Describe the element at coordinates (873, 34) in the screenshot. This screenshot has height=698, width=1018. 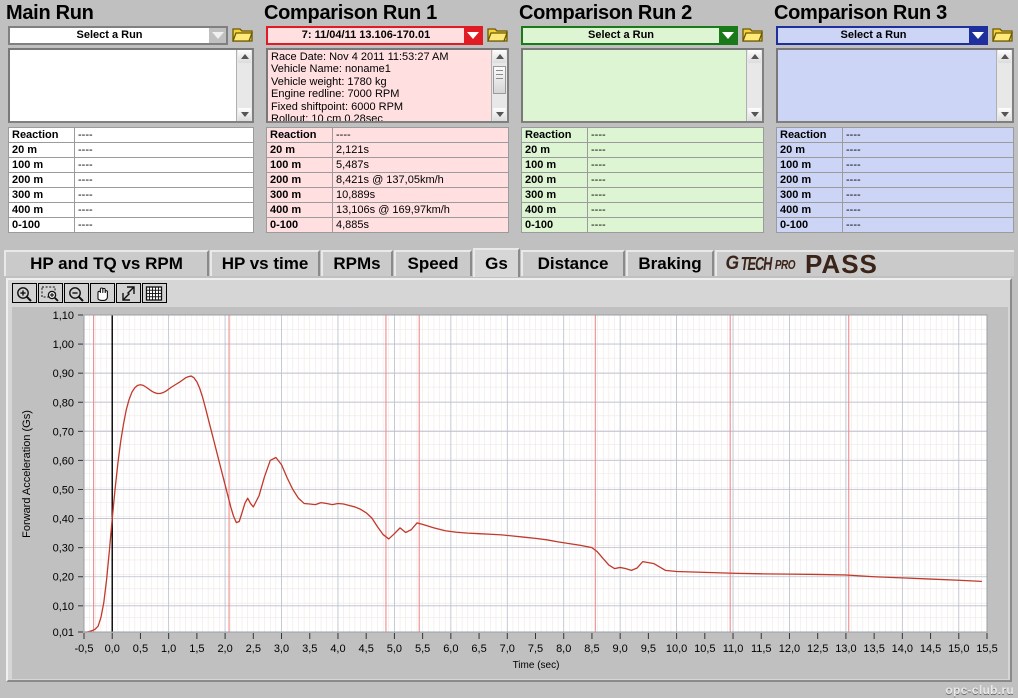
I see `run-select-value: Select a Run` at that location.